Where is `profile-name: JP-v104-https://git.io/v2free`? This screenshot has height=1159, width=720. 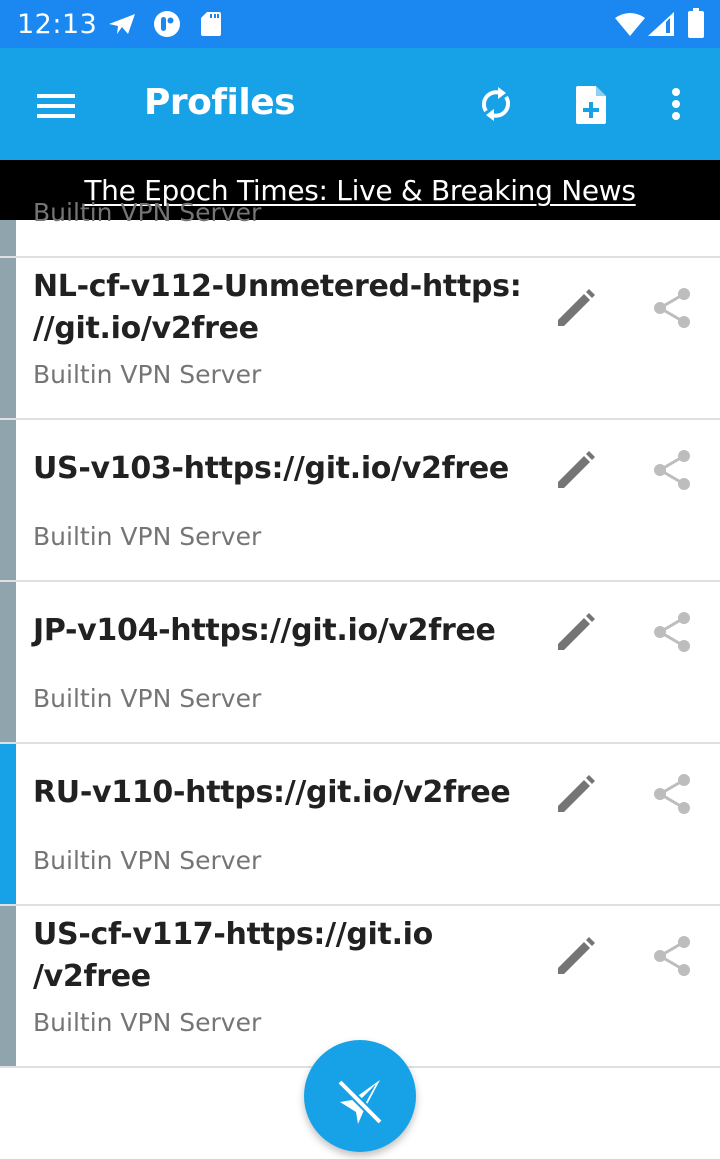 profile-name: JP-v104-https://git.io/v2free is located at coordinates (264, 630).